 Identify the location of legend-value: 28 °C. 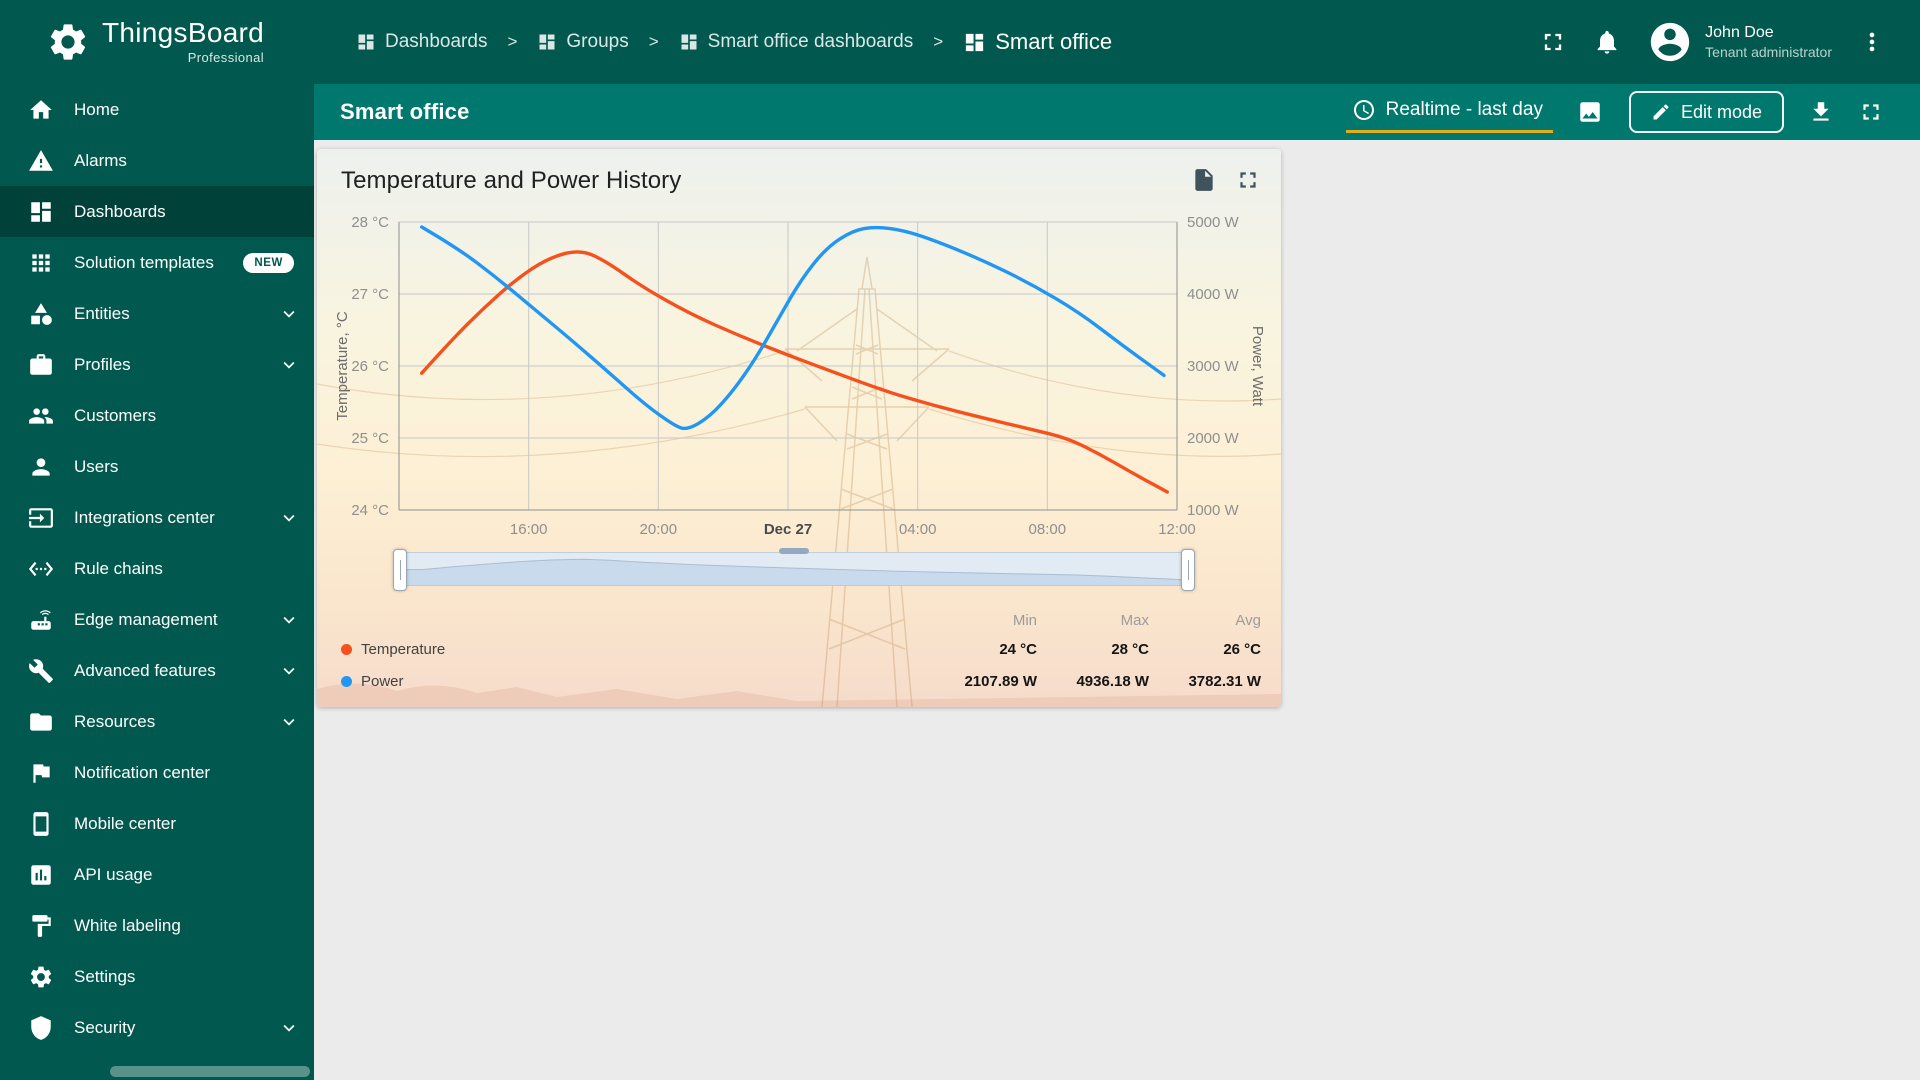
(1130, 649).